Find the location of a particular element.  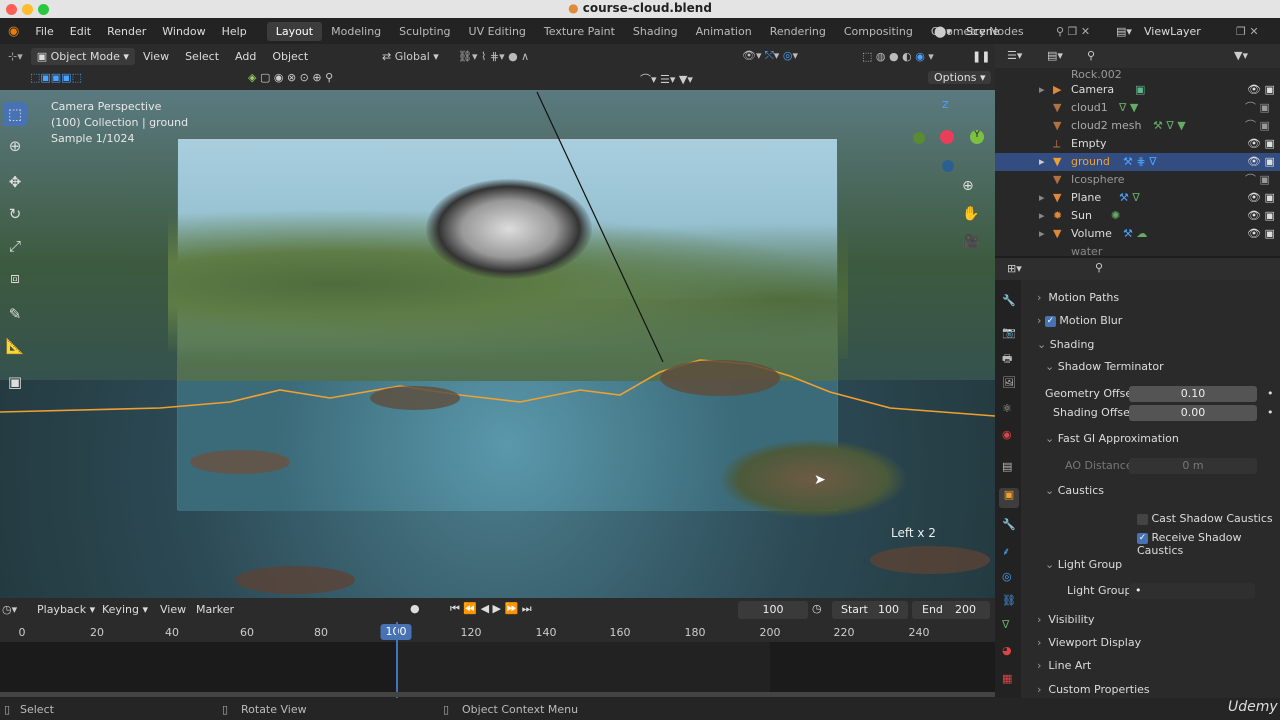

view-layer-buttons: ❐ ✕ is located at coordinates (1247, 31).